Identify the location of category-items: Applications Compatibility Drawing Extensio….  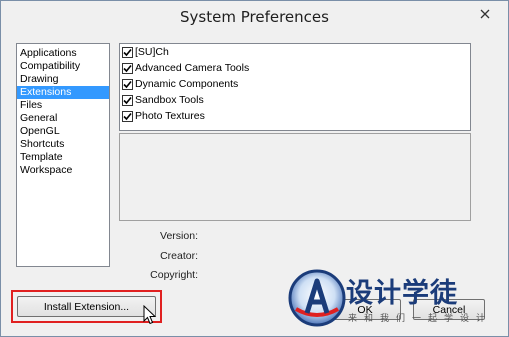
(63, 110).